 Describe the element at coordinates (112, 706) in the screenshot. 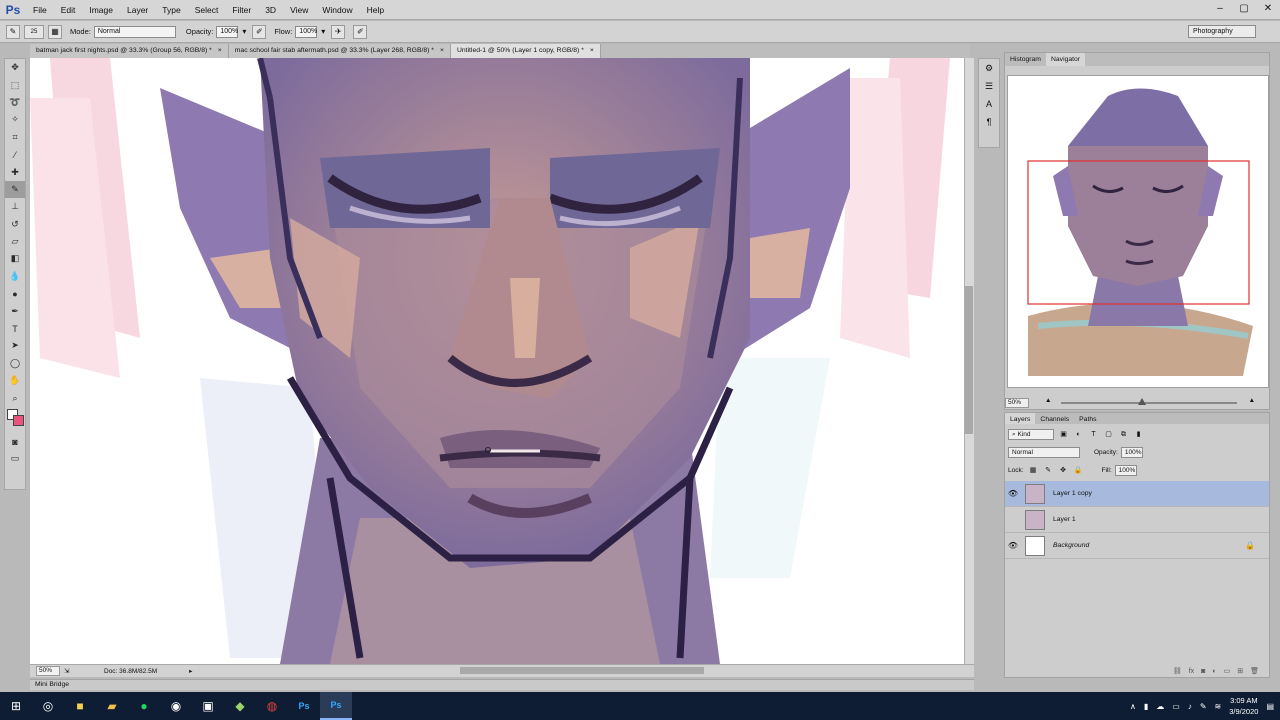

I see `file-explorer-icon: ▰` at that location.